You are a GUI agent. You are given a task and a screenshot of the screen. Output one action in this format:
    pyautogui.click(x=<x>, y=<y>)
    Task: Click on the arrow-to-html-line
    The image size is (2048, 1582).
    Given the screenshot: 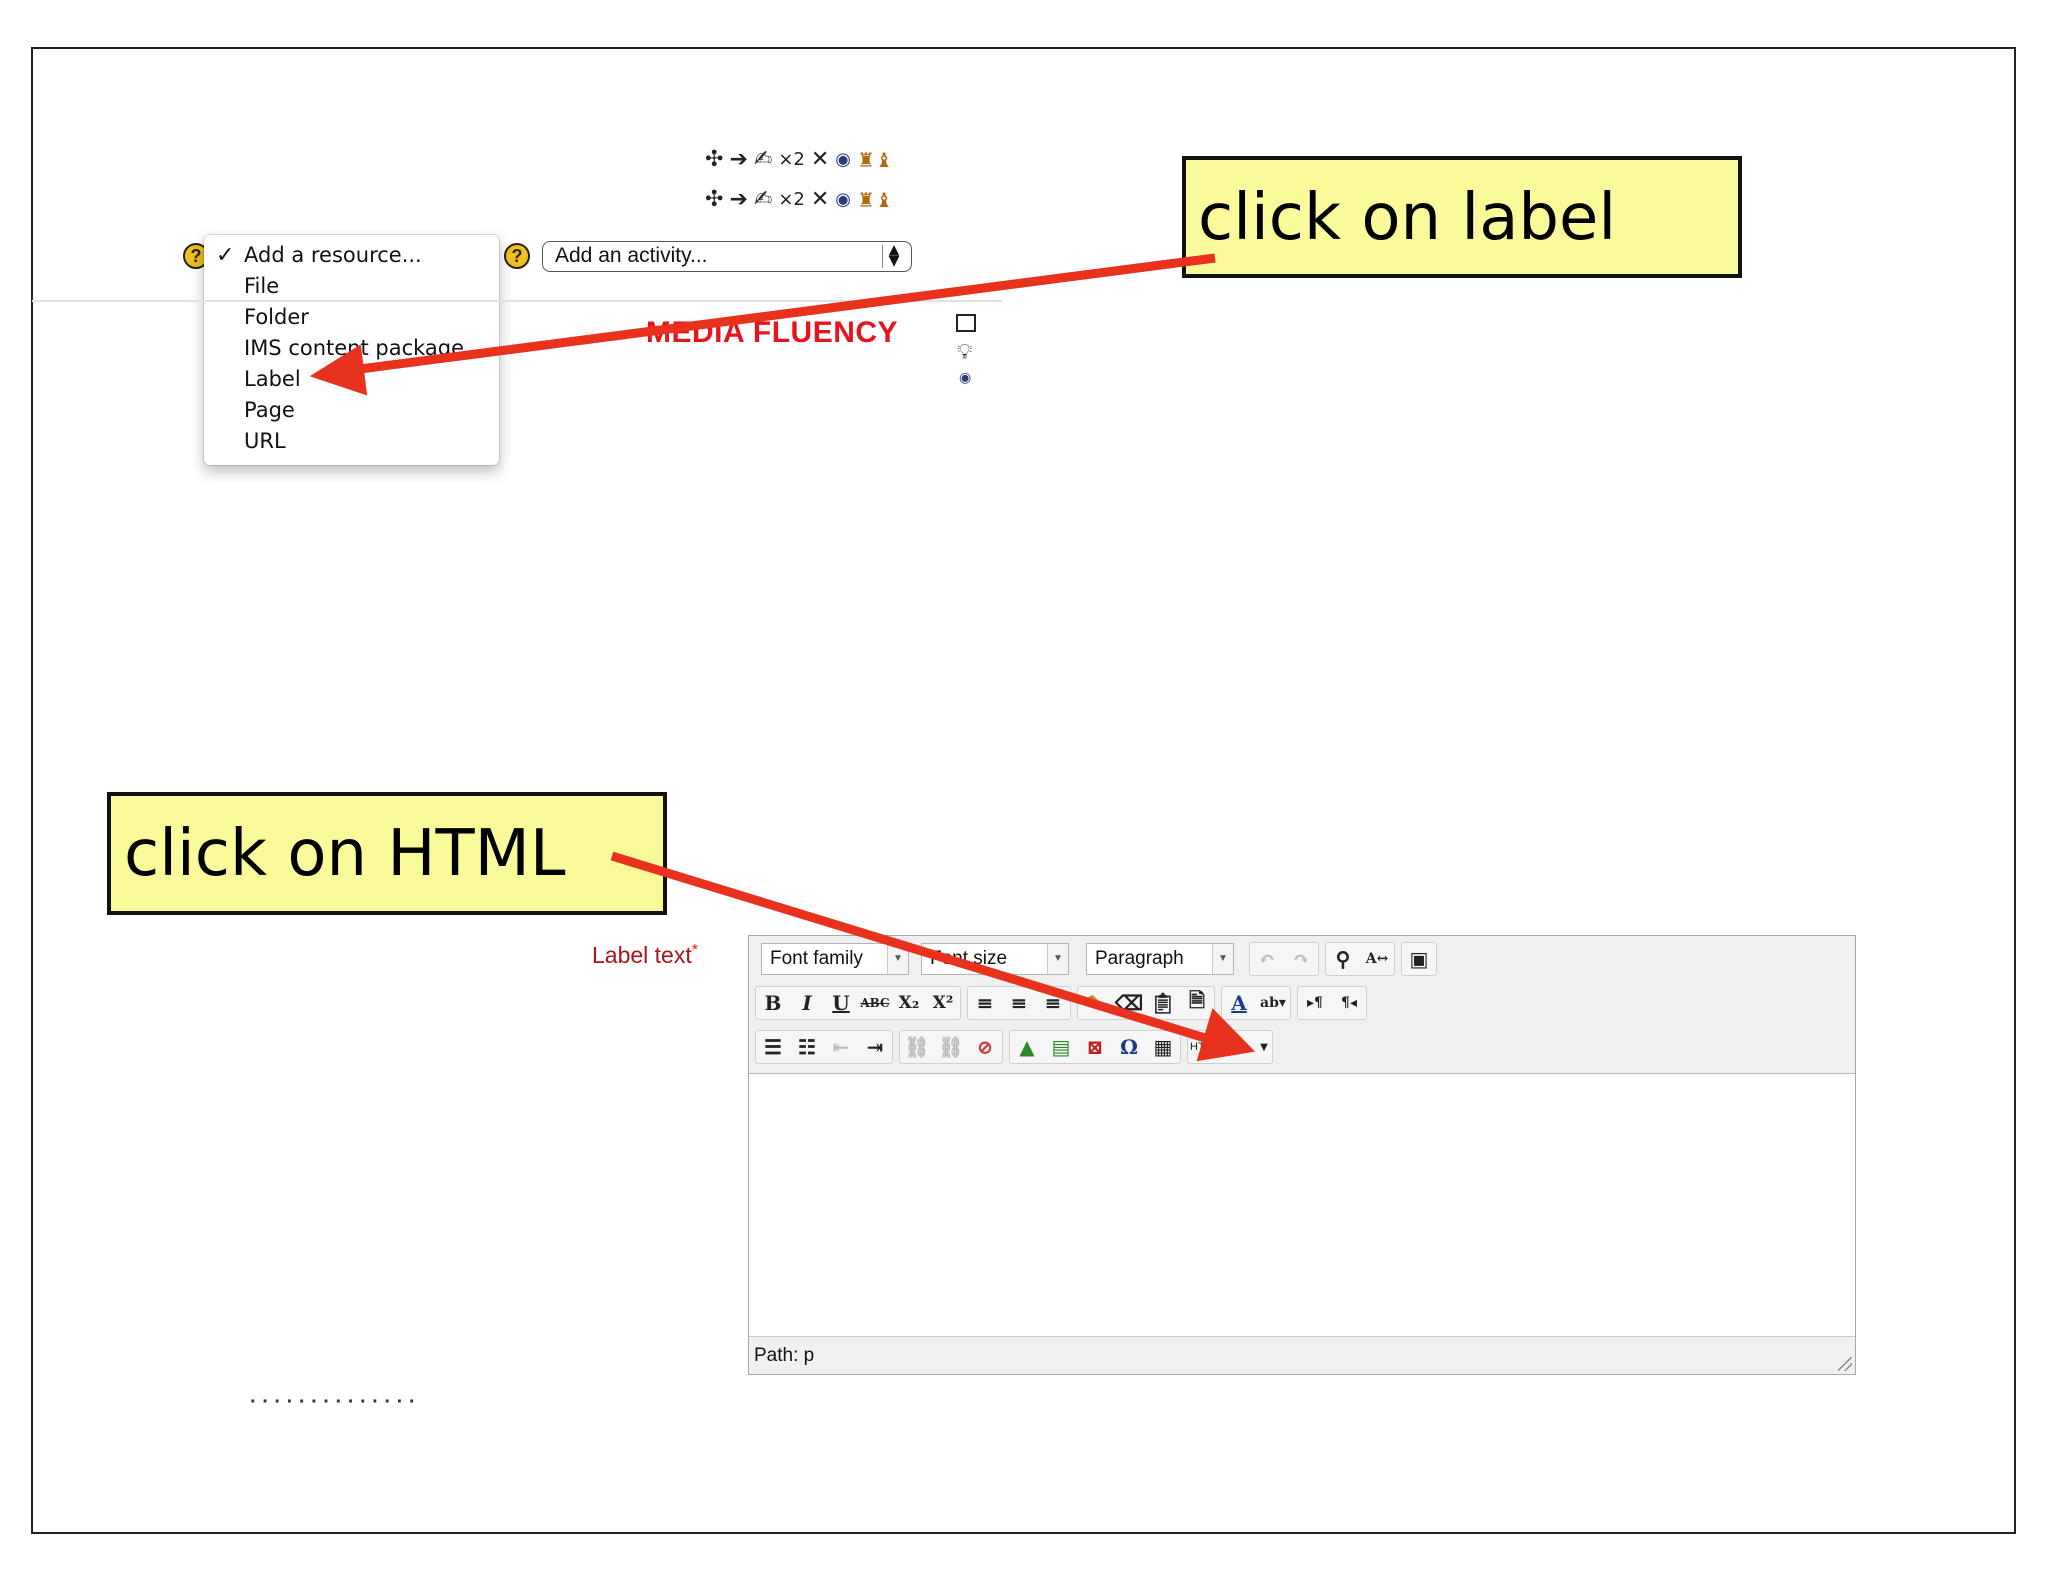 What is the action you would take?
    pyautogui.click(x=908, y=947)
    